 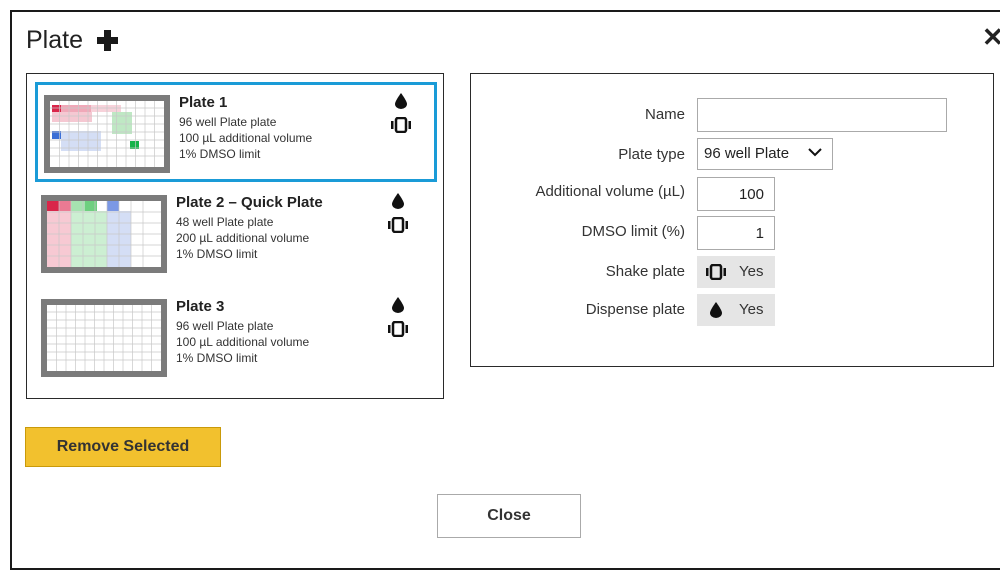 I want to click on additional-volume-input, so click(x=736, y=194).